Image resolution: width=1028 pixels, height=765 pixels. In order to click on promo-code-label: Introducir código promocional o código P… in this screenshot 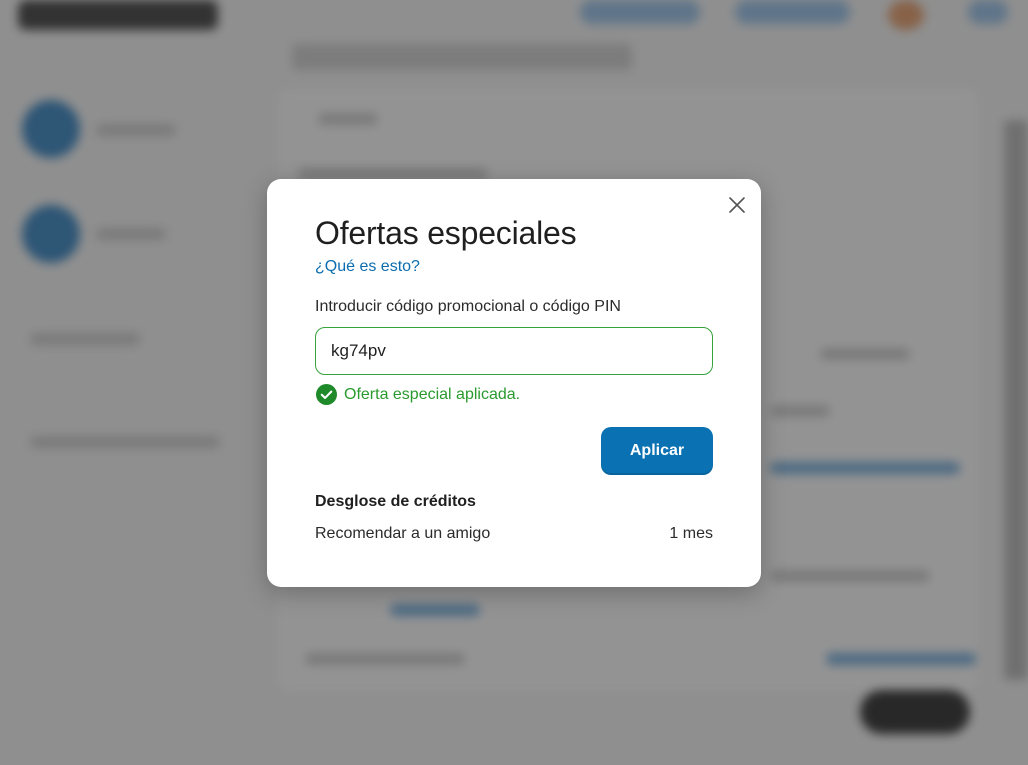, I will do `click(468, 306)`.